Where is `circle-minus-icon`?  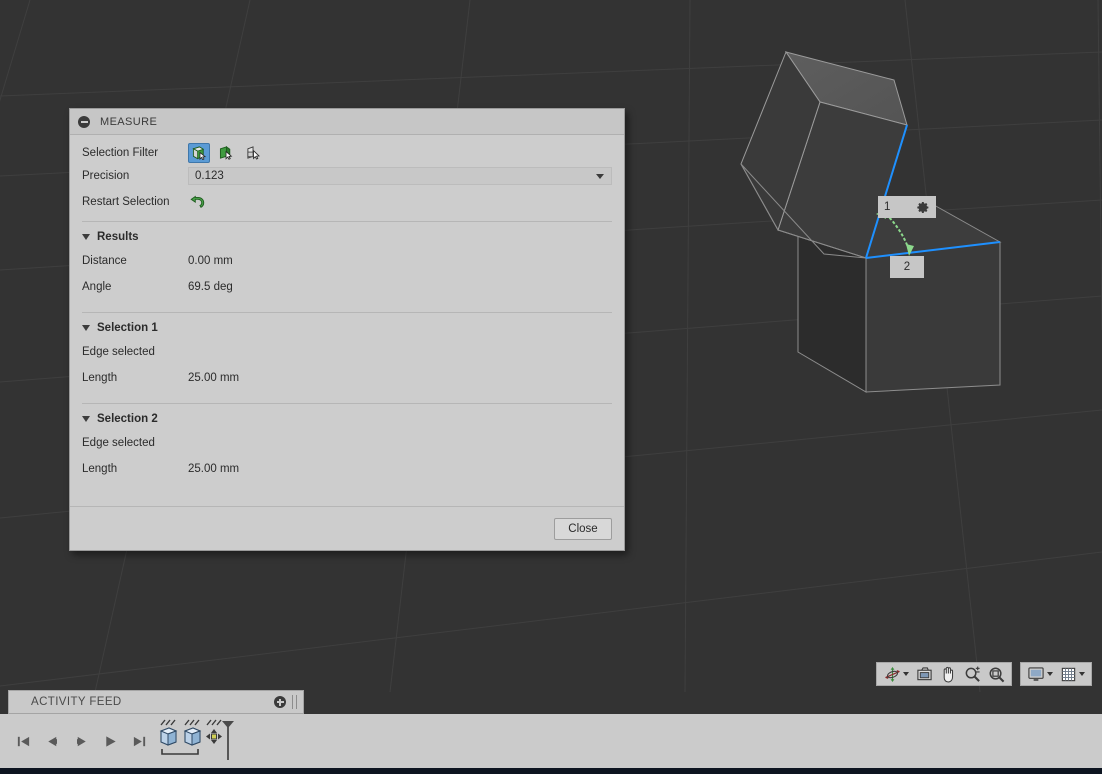 circle-minus-icon is located at coordinates (84, 121).